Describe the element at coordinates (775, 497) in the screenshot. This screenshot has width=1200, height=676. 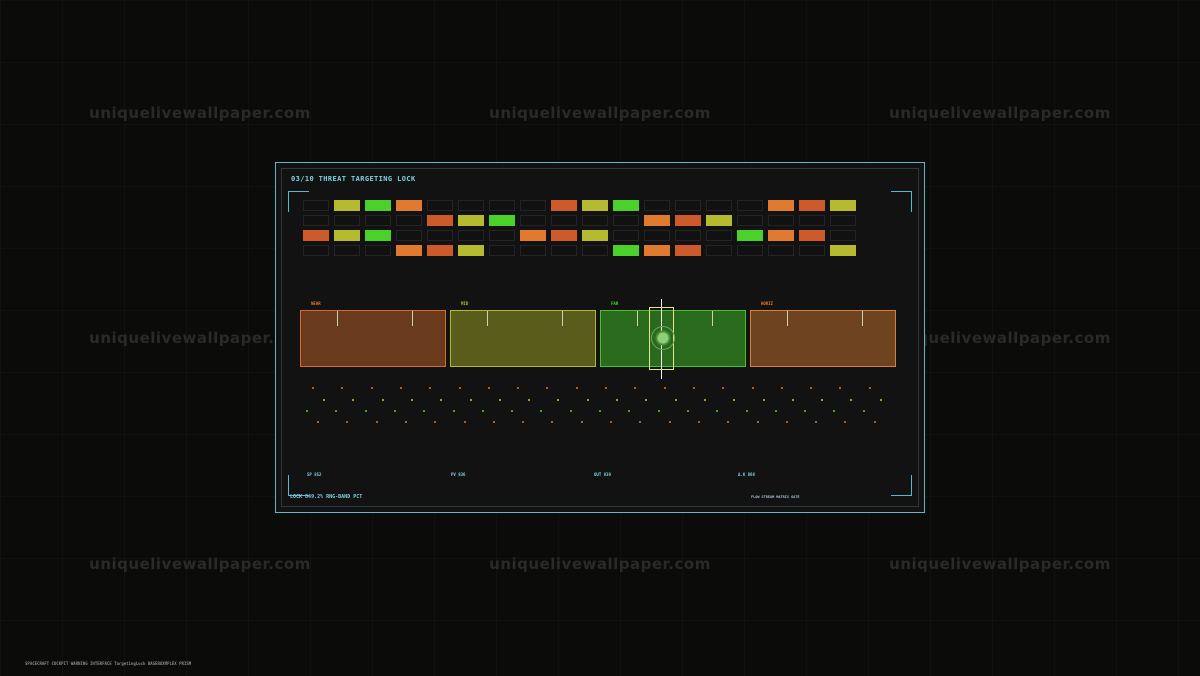
I see `flow-status: FLOW STREAM MATRIX GATE` at that location.